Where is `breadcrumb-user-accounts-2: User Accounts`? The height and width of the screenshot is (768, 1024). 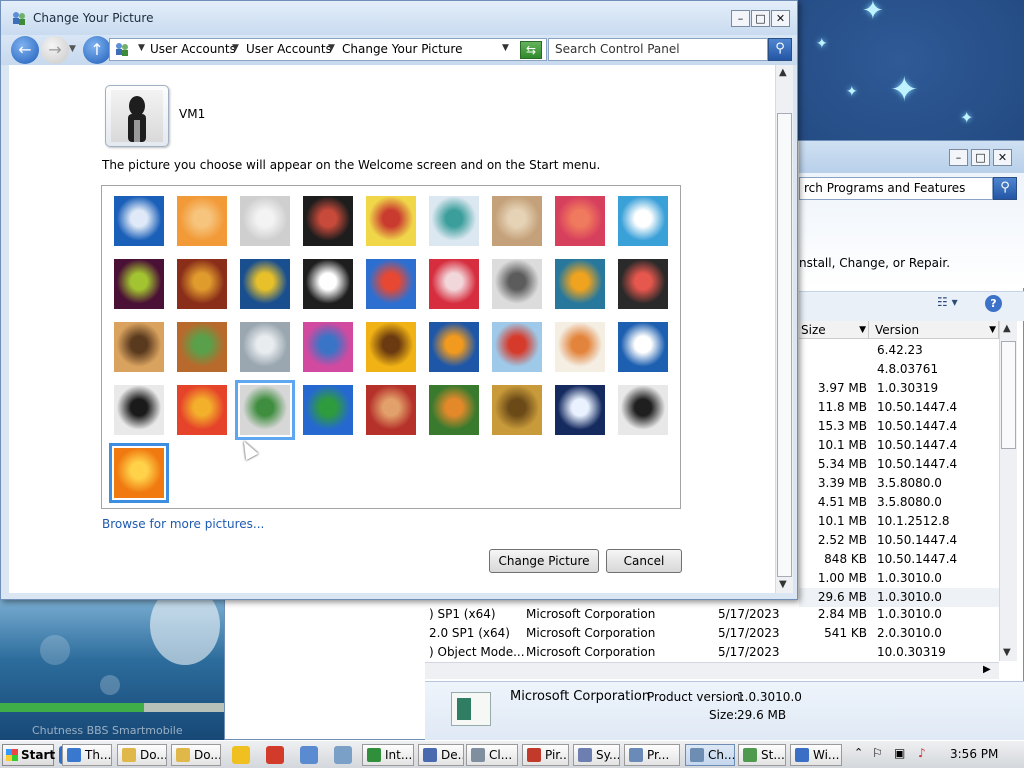 breadcrumb-user-accounts-2: User Accounts is located at coordinates (289, 49).